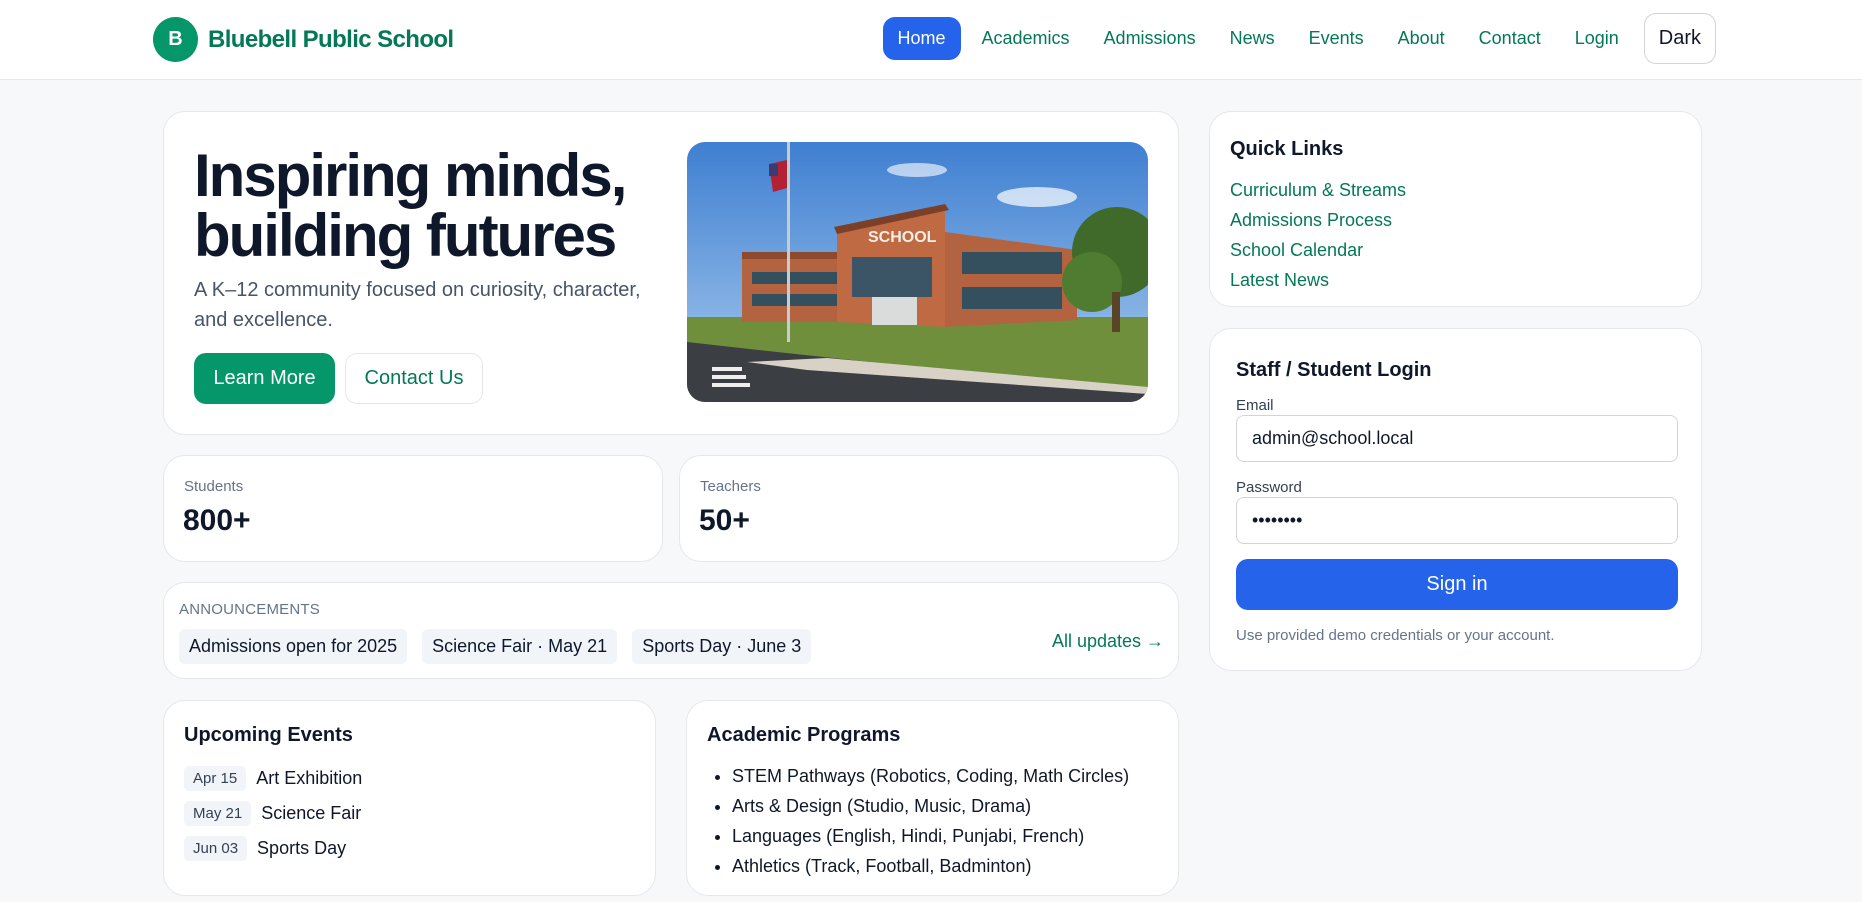 The width and height of the screenshot is (1862, 902). I want to click on password-field: ••••••••, so click(1457, 520).